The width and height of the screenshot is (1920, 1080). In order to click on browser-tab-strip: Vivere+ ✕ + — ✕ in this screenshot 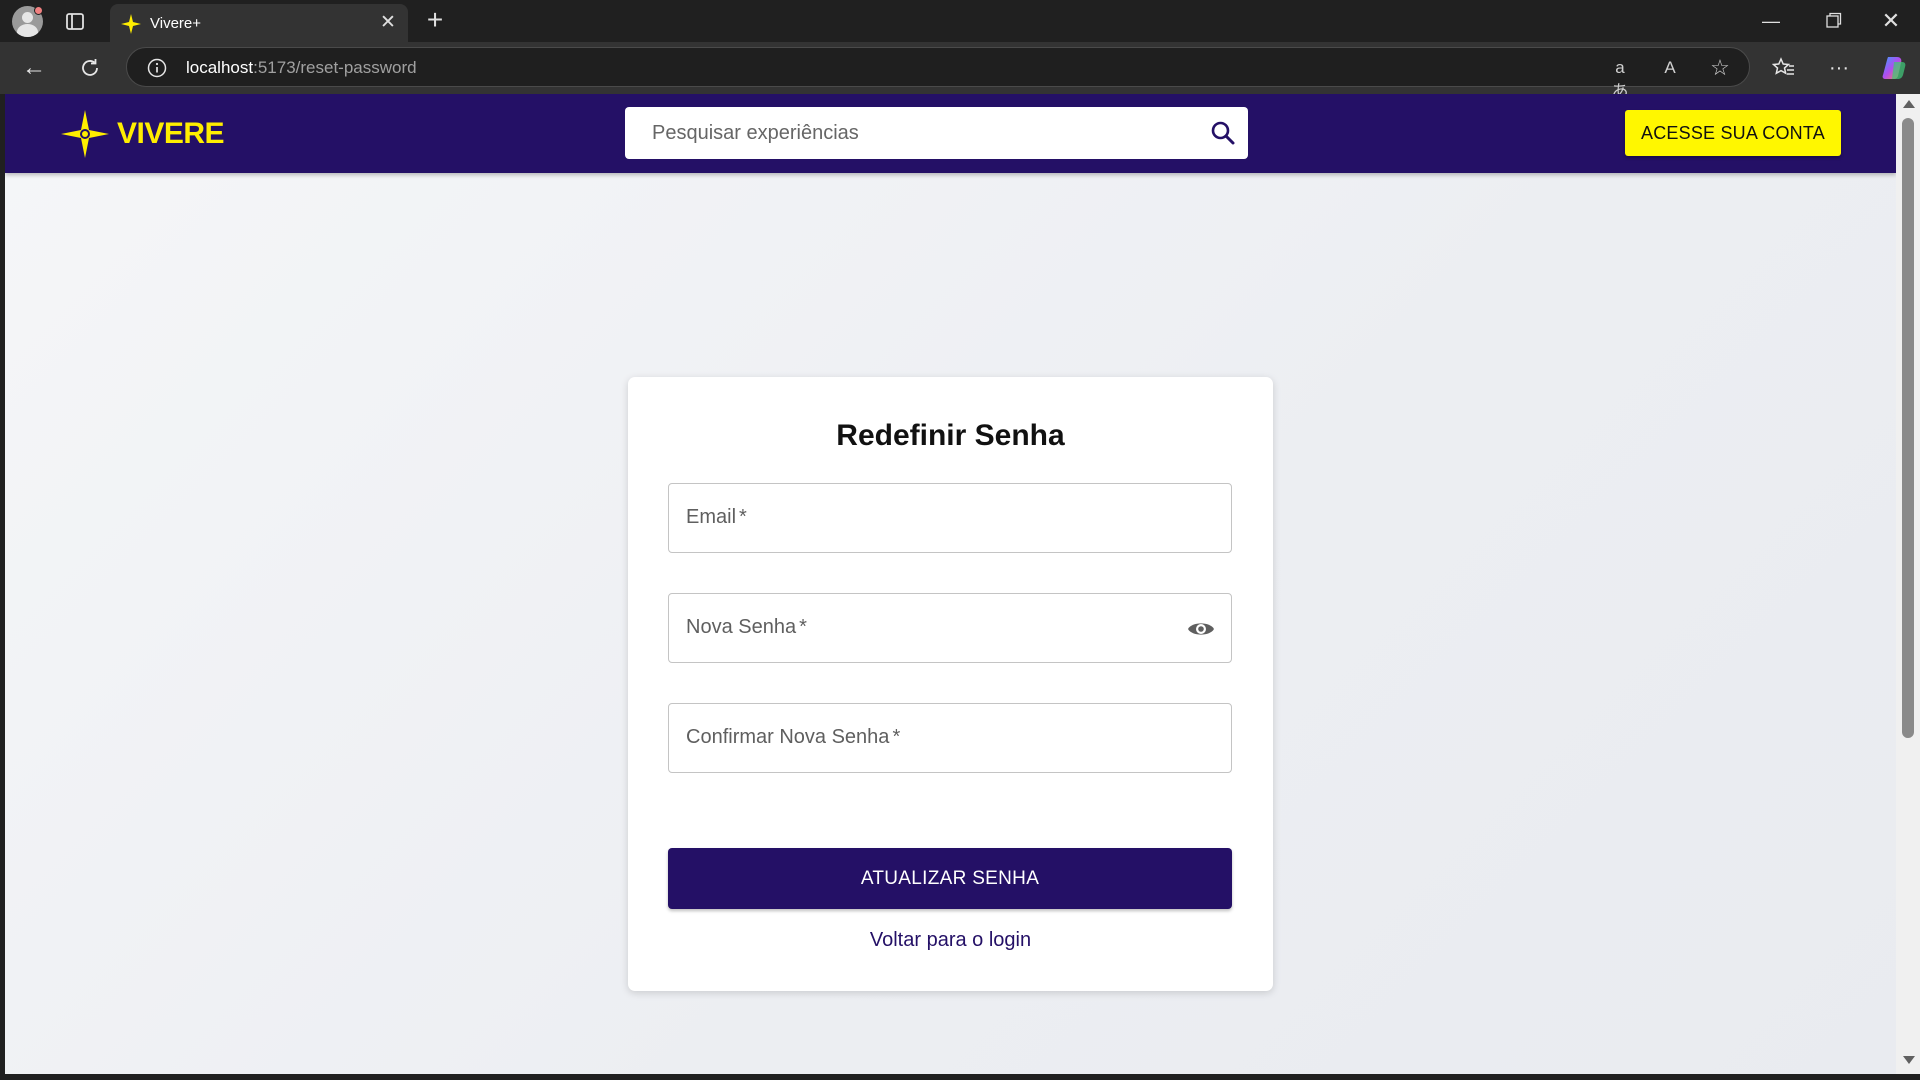, I will do `click(960, 21)`.